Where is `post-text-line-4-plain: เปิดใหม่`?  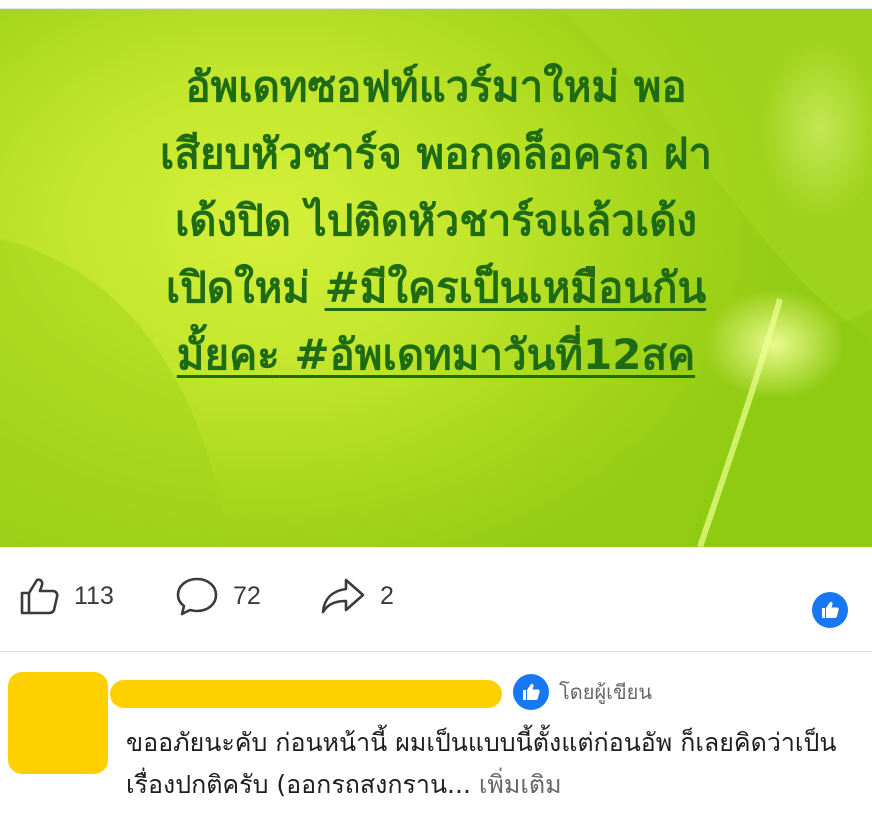
post-text-line-4-plain: เปิดใหม่ is located at coordinates (245, 287).